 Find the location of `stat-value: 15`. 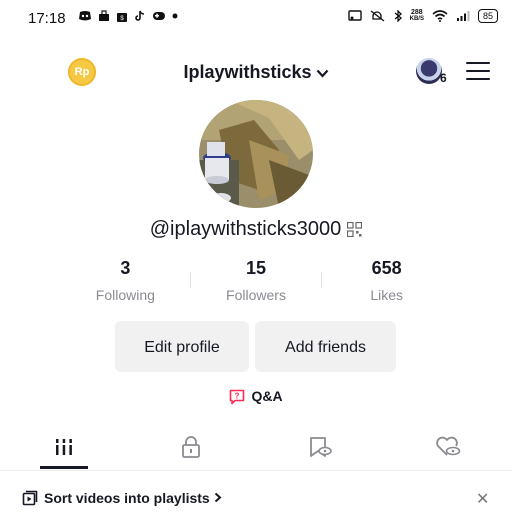

stat-value: 15 is located at coordinates (256, 268).